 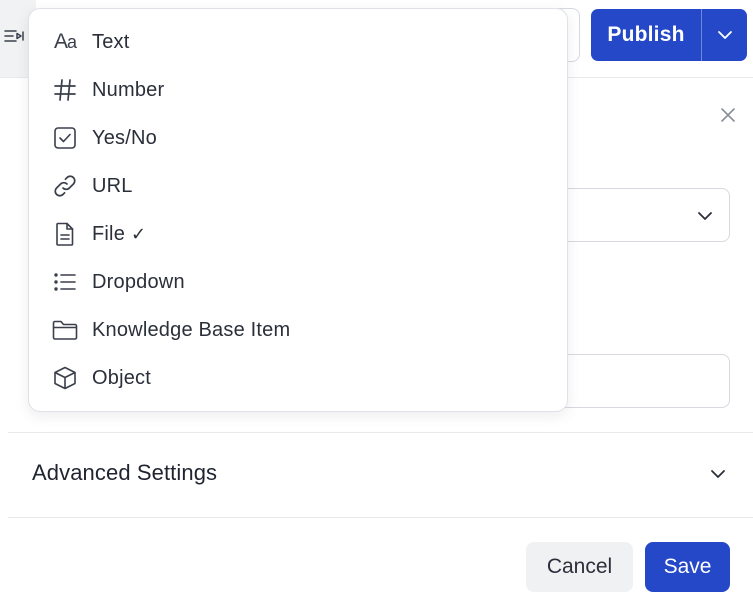 I want to click on menu-item-yes-no: Yes/No, so click(x=298, y=138).